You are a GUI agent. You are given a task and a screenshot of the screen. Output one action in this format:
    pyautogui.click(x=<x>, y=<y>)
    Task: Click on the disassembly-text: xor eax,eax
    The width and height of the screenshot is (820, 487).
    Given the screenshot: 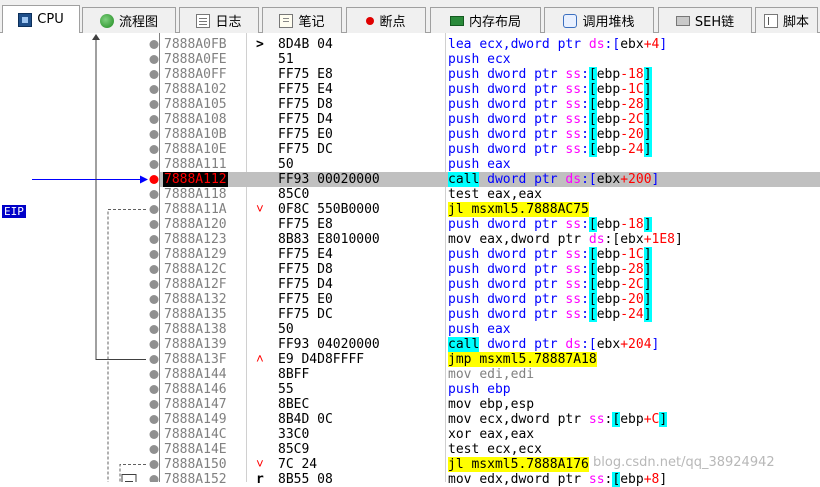 What is the action you would take?
    pyautogui.click(x=491, y=434)
    